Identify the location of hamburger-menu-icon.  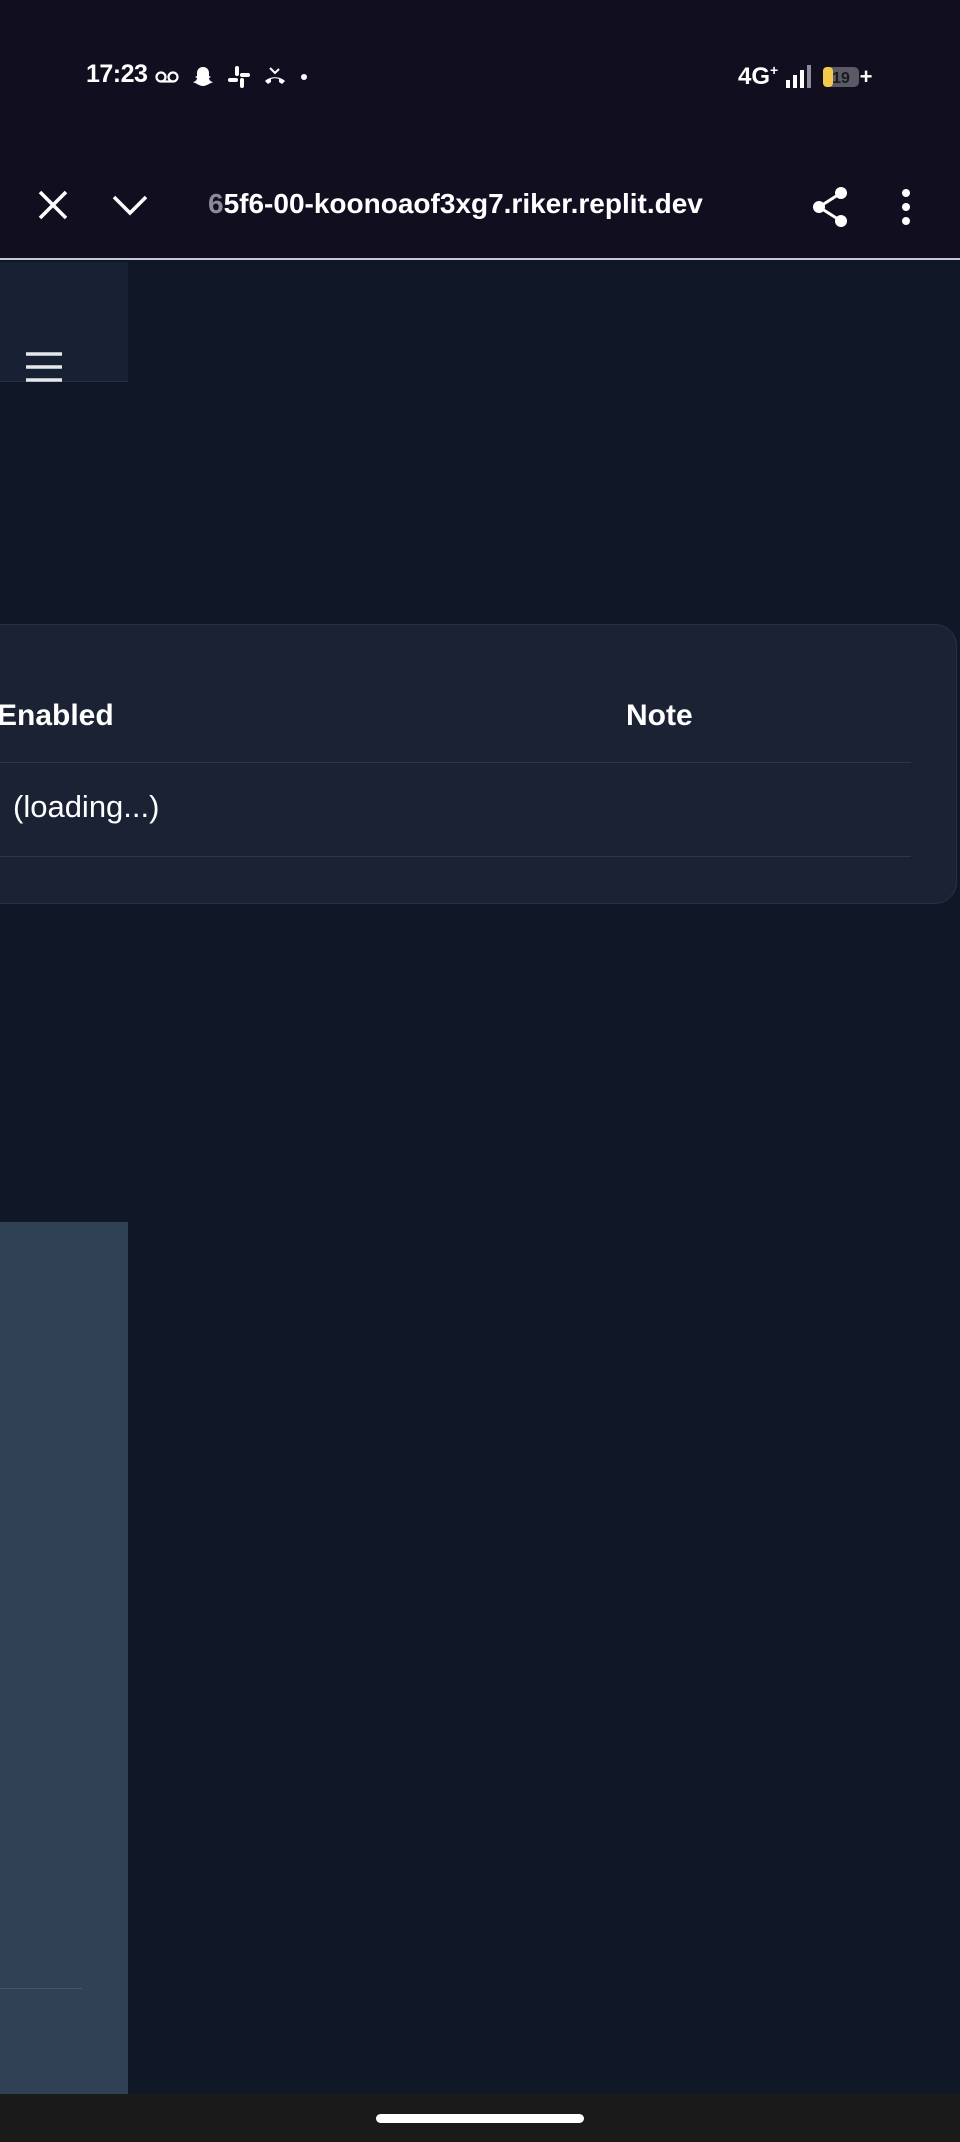
(44, 367).